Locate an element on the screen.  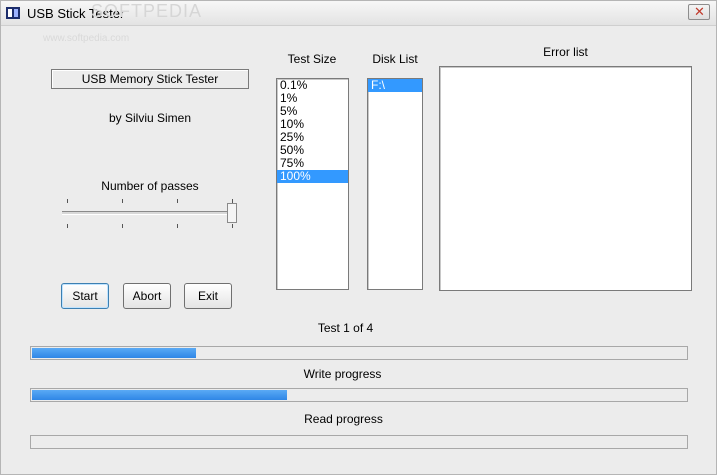
write-progress-label: Write progress is located at coordinates (342, 374).